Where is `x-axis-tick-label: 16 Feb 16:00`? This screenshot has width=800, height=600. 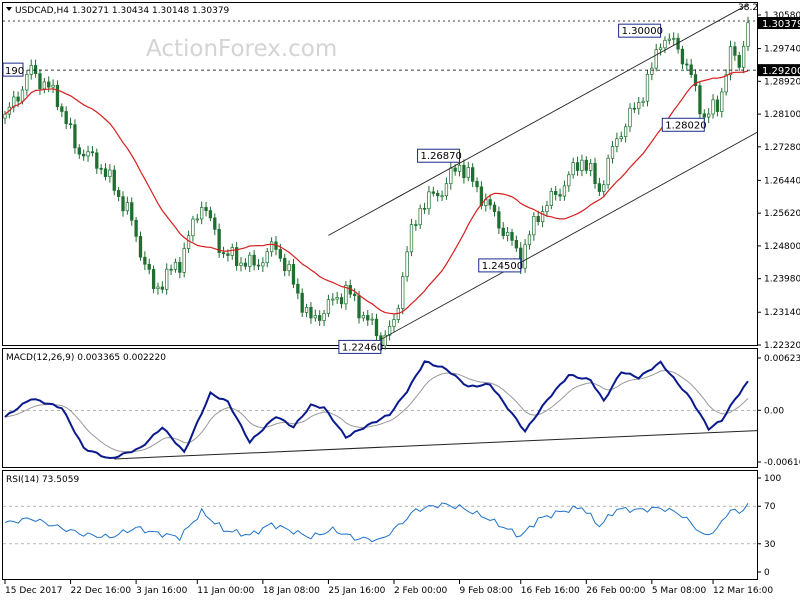
x-axis-tick-label: 16 Feb 16:00 is located at coordinates (550, 591).